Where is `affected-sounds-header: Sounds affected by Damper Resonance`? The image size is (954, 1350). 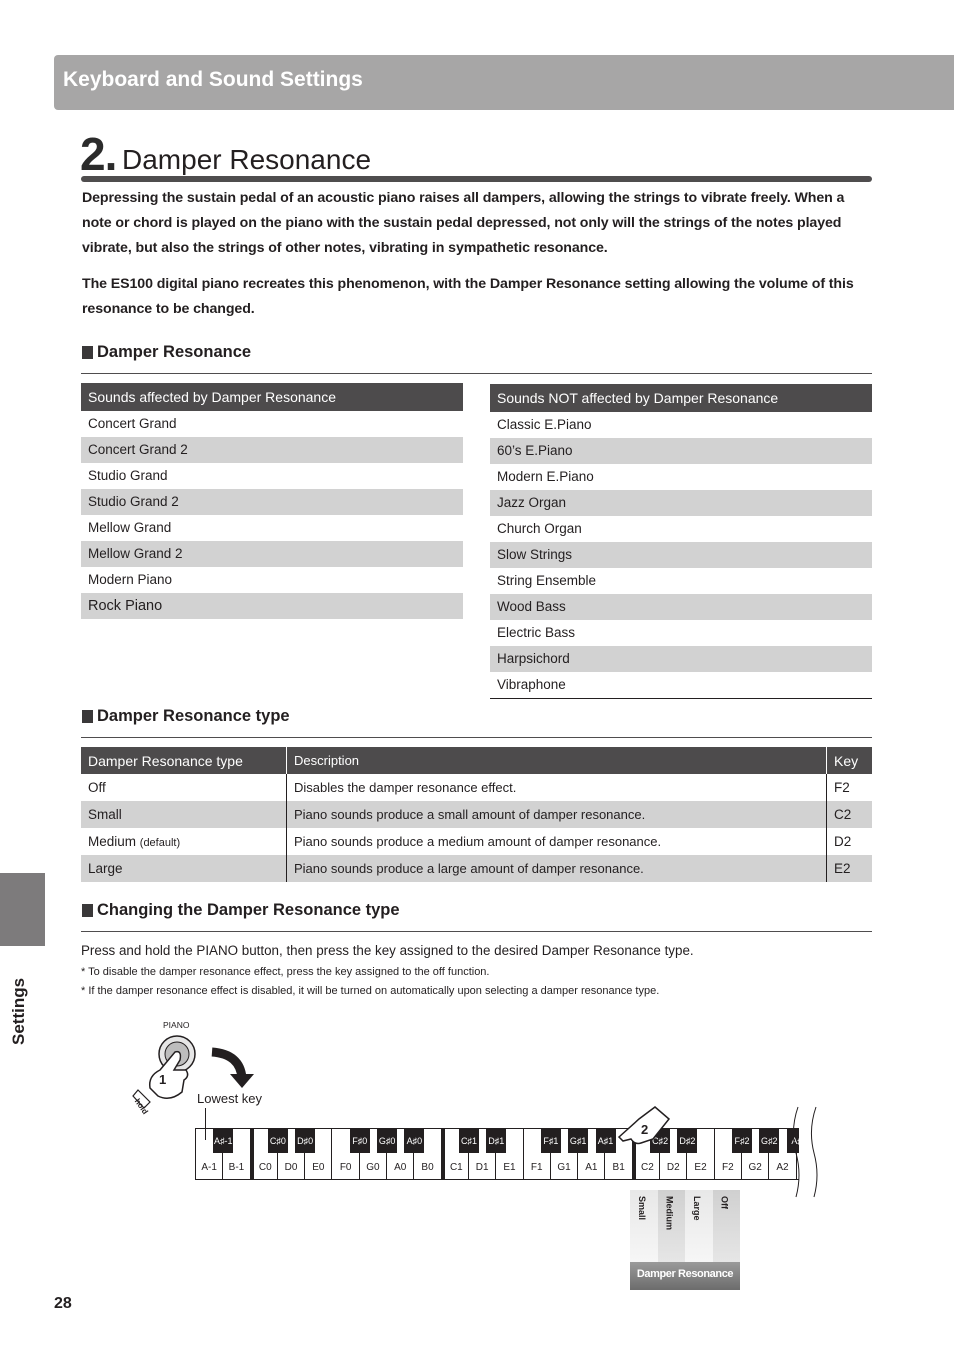
affected-sounds-header: Sounds affected by Damper Resonance is located at coordinates (272, 397).